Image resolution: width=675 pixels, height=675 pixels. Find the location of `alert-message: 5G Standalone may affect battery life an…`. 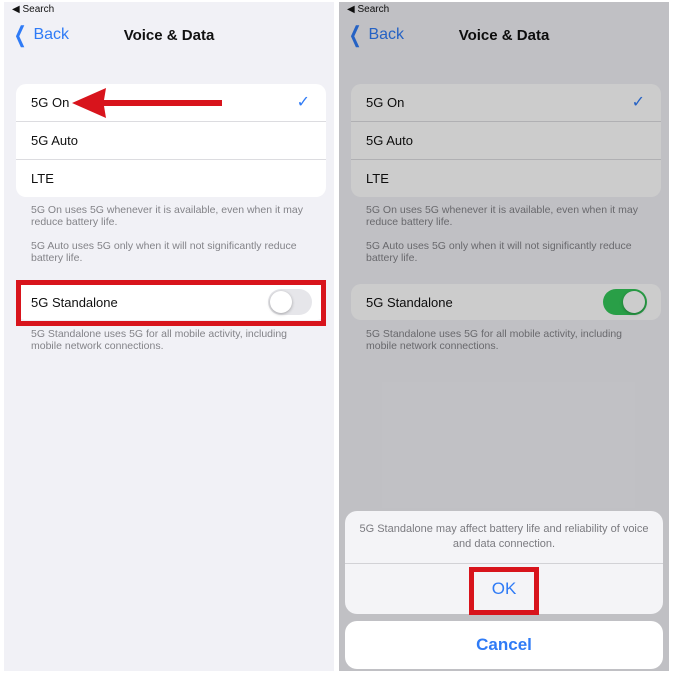

alert-message: 5G Standalone may affect battery life an… is located at coordinates (504, 537).